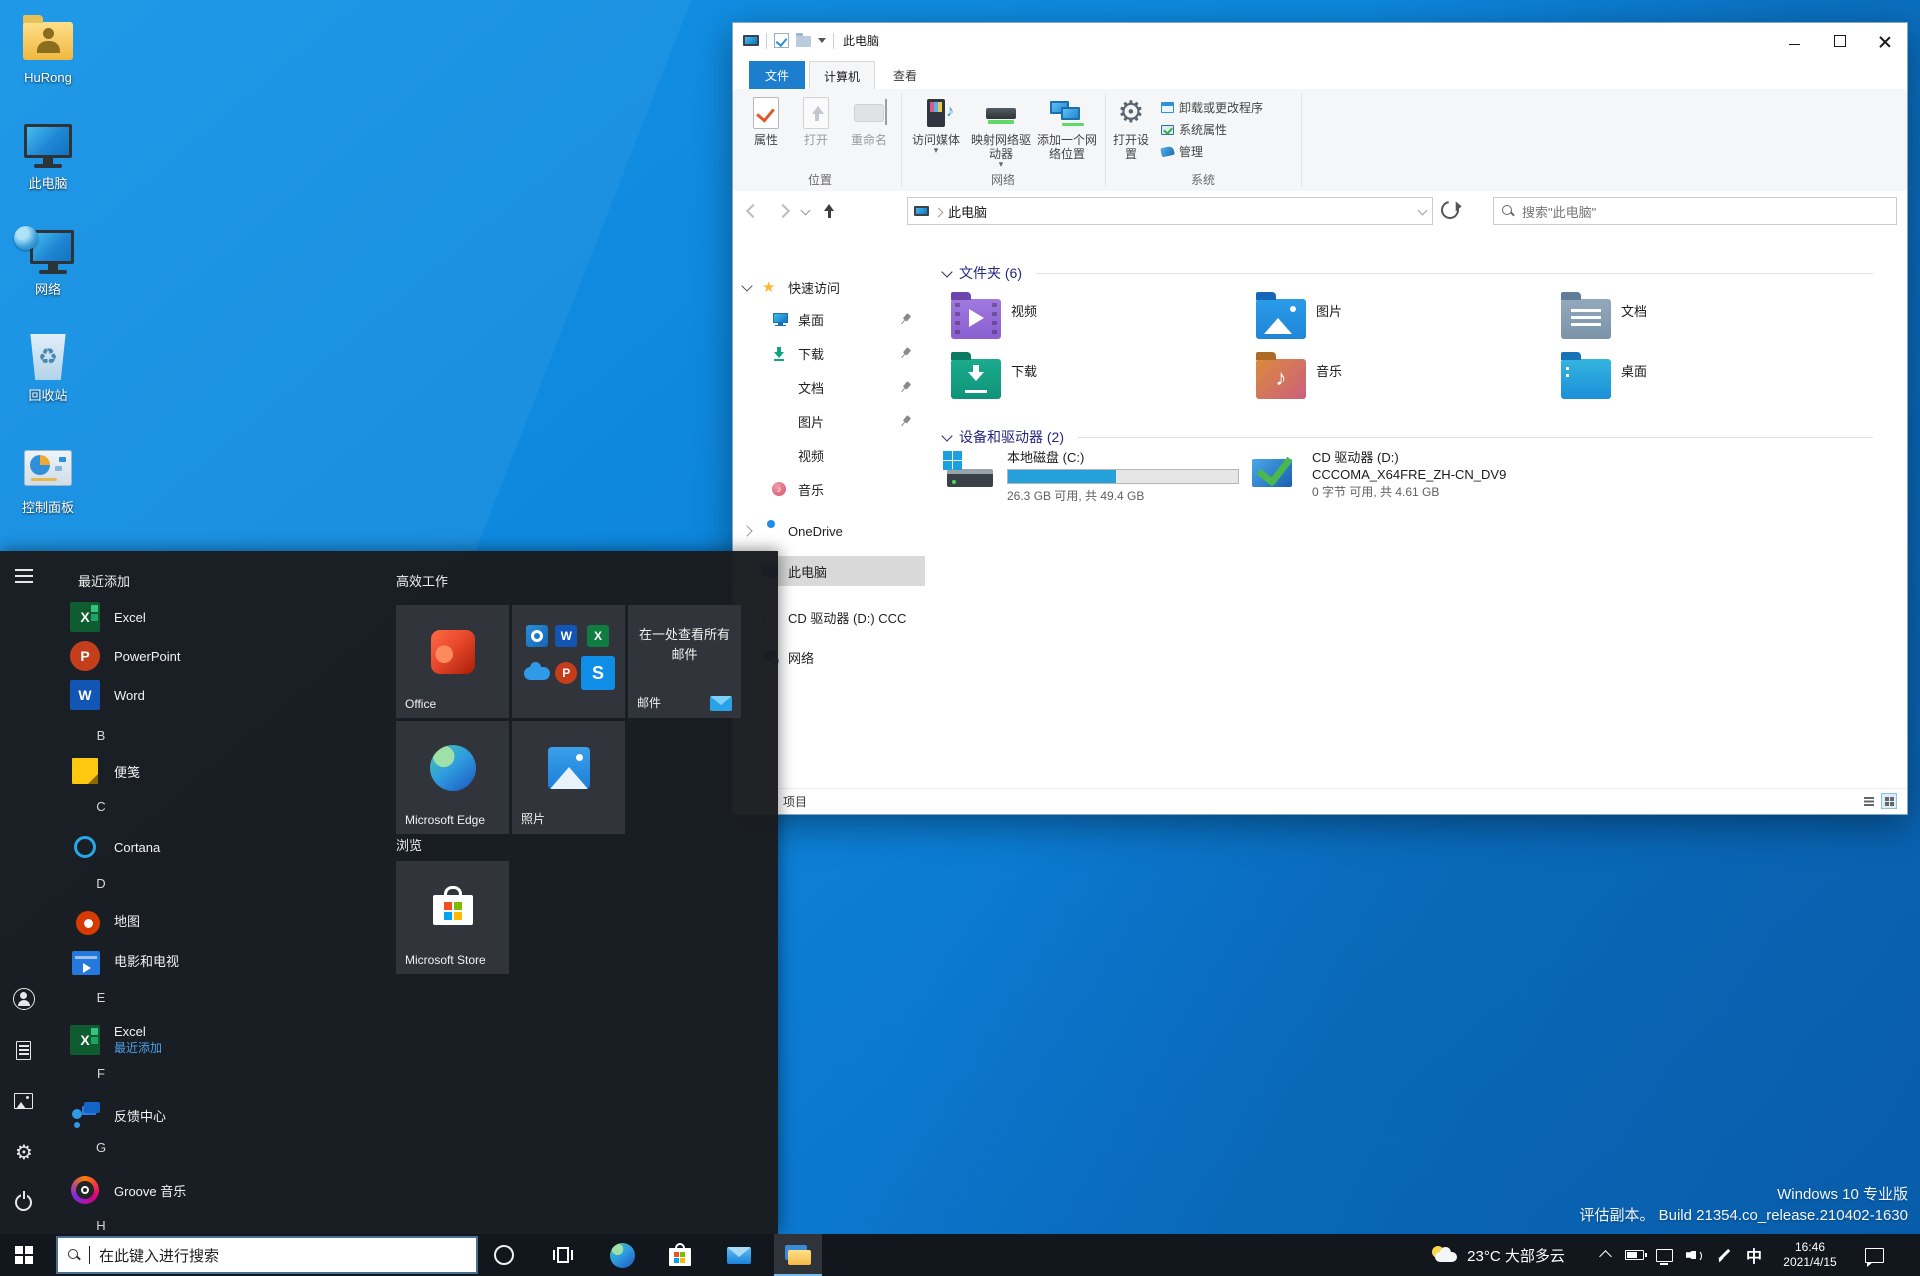 Image resolution: width=1920 pixels, height=1276 pixels. What do you see at coordinates (1884, 41) in the screenshot?
I see `close-button` at bounding box center [1884, 41].